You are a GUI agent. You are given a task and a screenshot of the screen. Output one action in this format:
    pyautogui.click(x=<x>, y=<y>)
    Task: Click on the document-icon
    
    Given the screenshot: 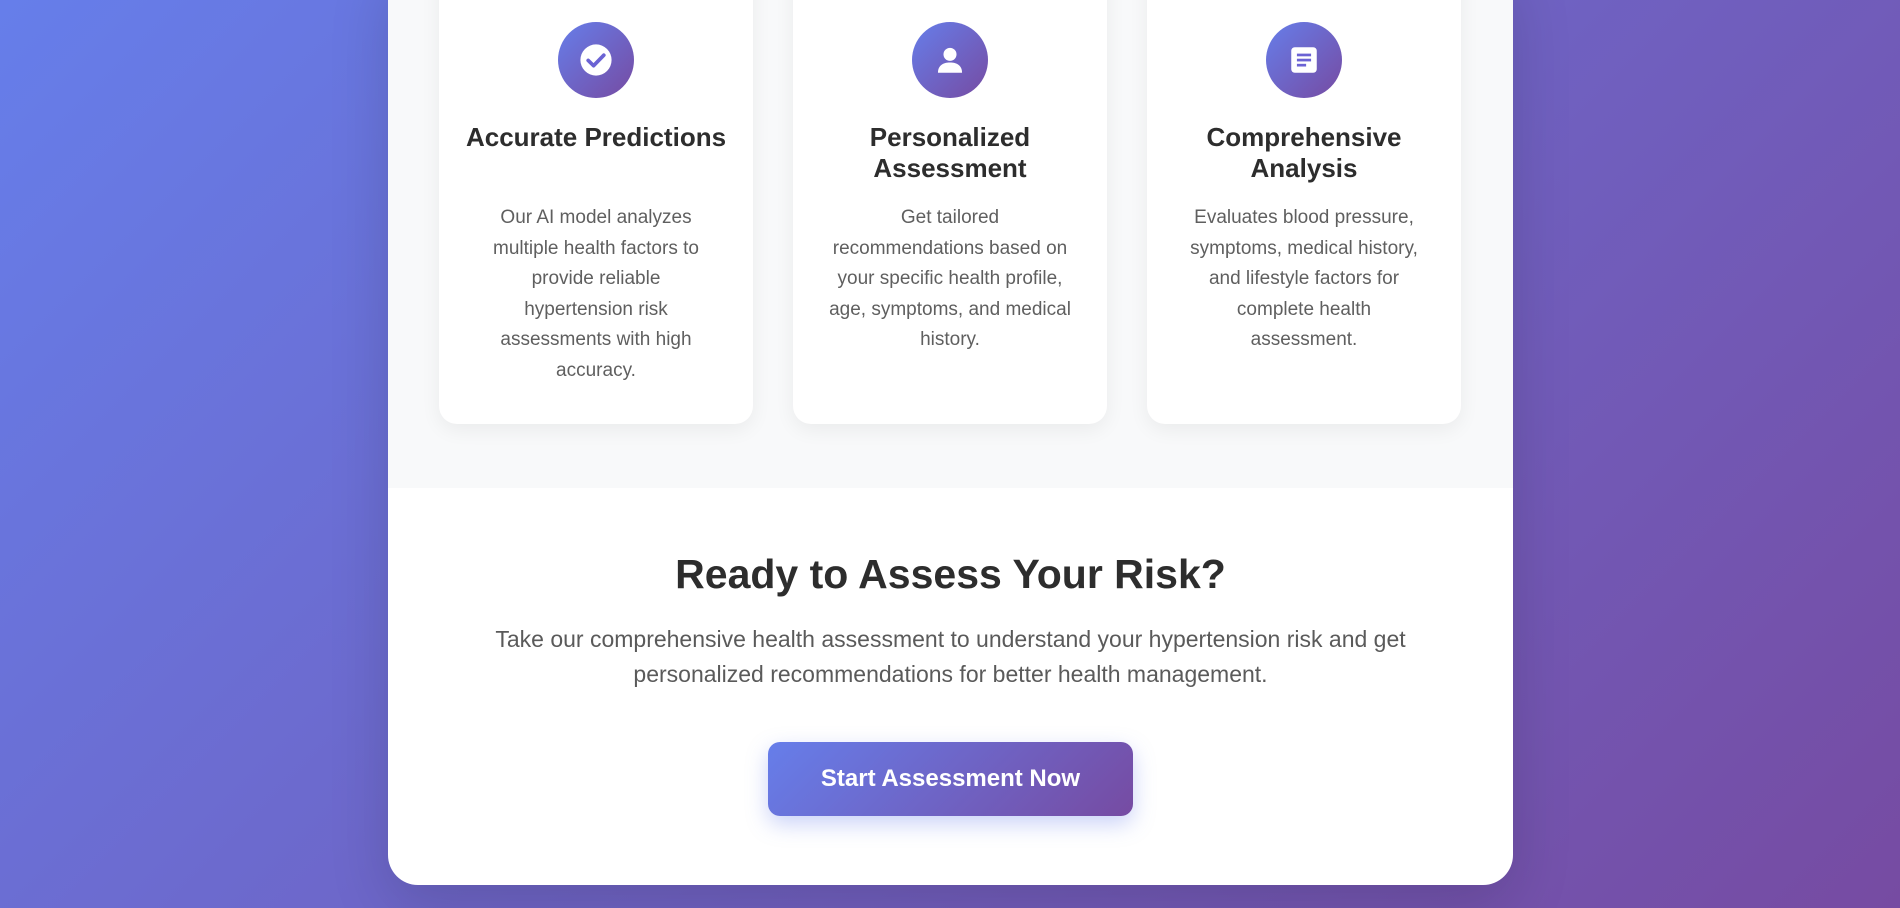 What is the action you would take?
    pyautogui.click(x=1304, y=60)
    